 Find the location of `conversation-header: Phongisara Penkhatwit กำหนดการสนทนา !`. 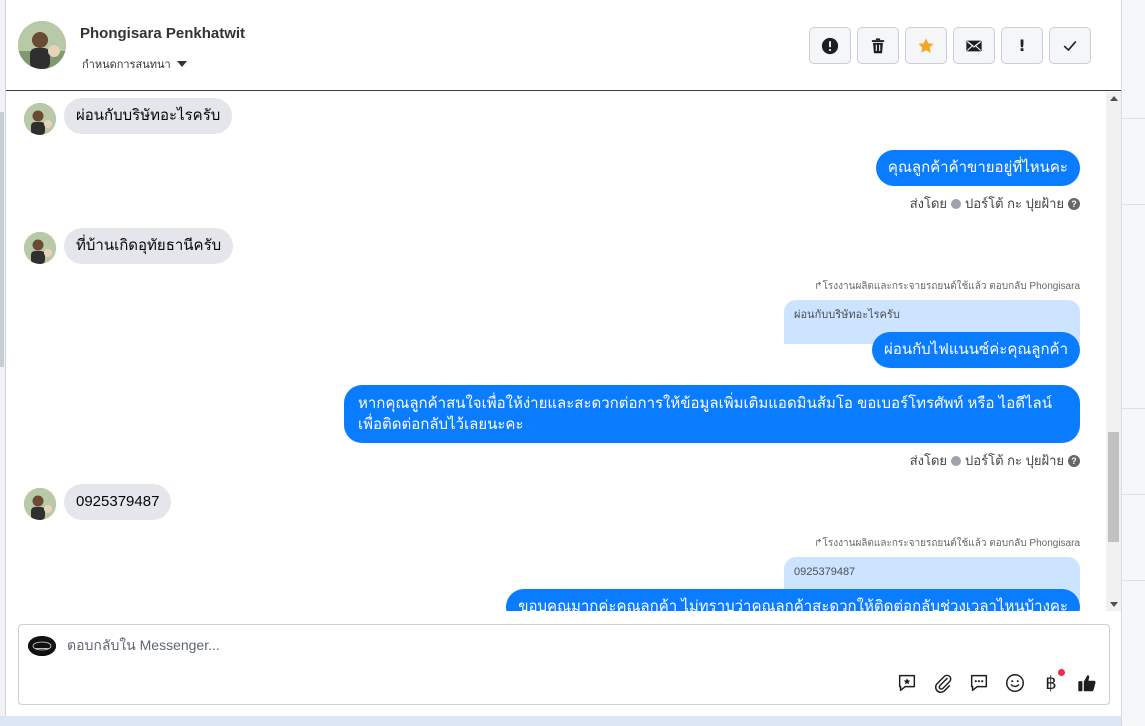

conversation-header: Phongisara Penkhatwit กำหนดการสนทนา ! is located at coordinates (563, 45).